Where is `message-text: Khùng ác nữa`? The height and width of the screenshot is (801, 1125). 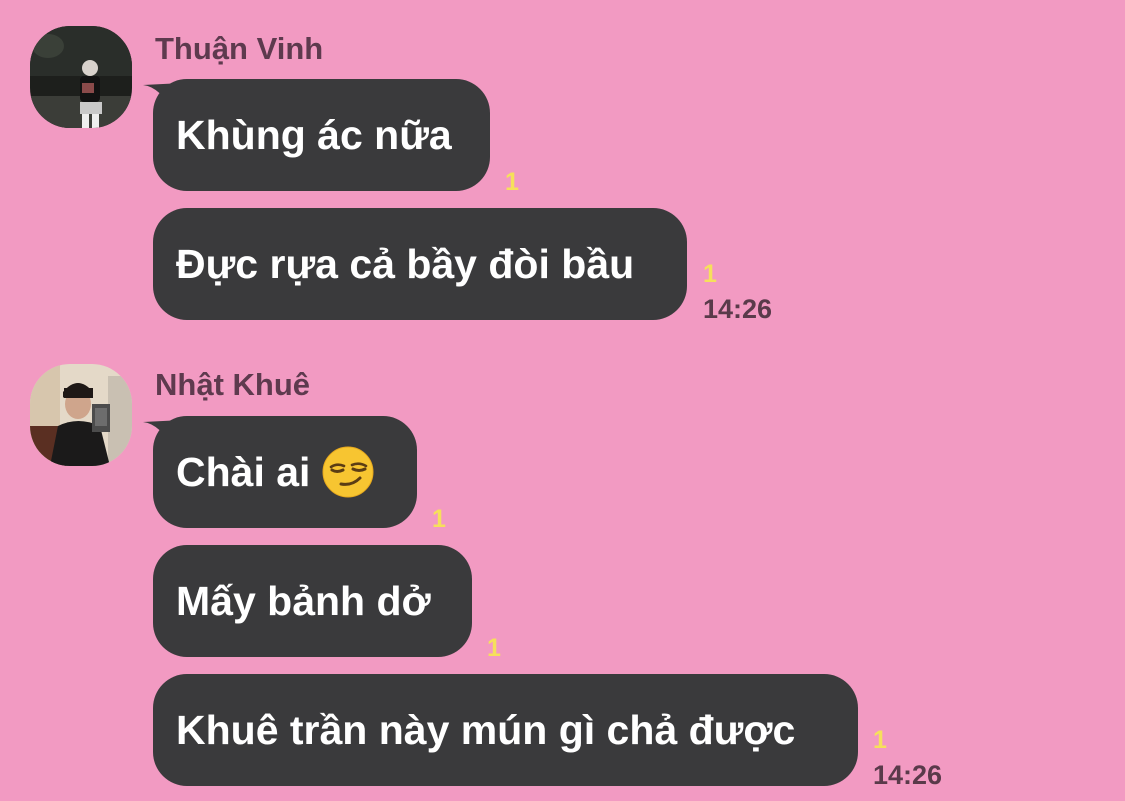 message-text: Khùng ác nữa is located at coordinates (314, 135).